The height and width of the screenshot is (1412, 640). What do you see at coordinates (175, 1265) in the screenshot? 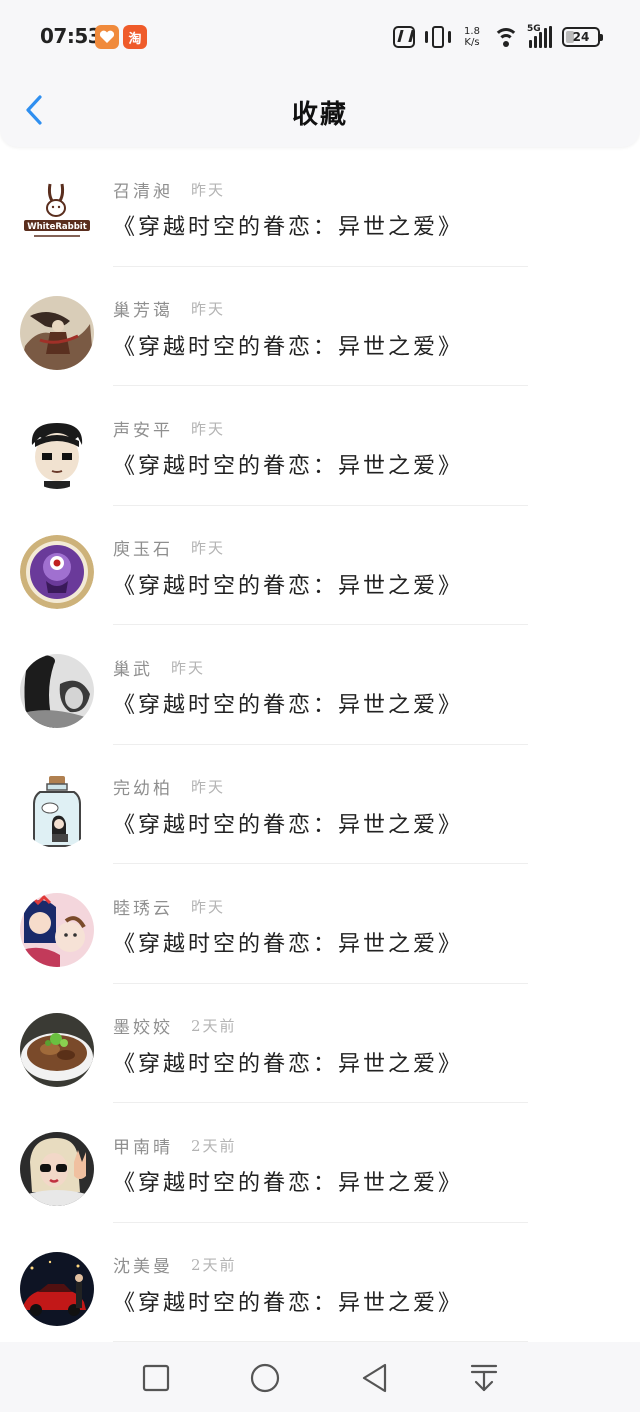
I see `item-meta: 沈美曼 2天前` at bounding box center [175, 1265].